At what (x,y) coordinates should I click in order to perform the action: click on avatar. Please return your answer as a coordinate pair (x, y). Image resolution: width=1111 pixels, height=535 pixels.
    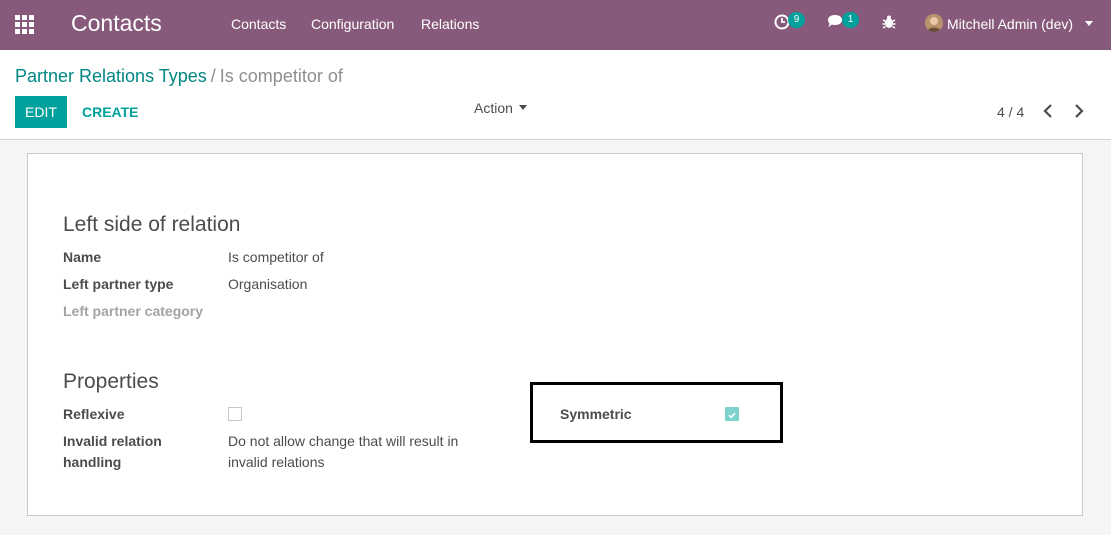
    Looking at the image, I should click on (934, 23).